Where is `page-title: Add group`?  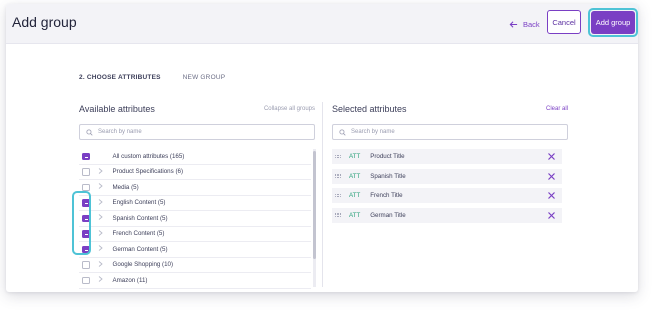 page-title: Add group is located at coordinates (44, 22).